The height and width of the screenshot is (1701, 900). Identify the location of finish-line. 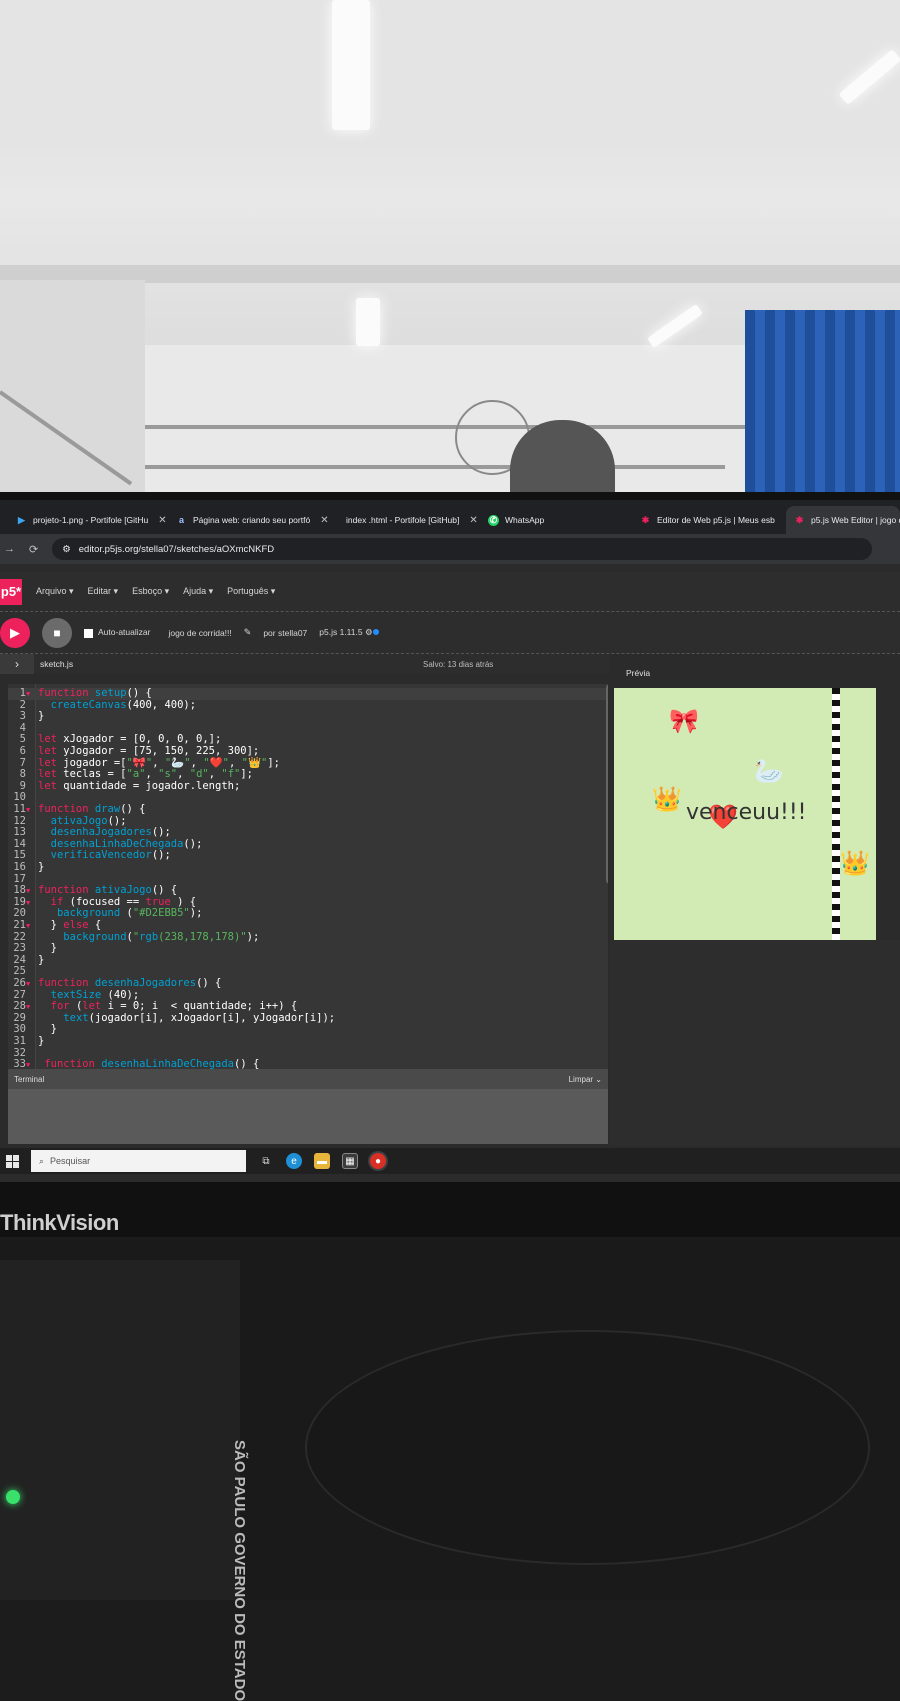
(836, 814).